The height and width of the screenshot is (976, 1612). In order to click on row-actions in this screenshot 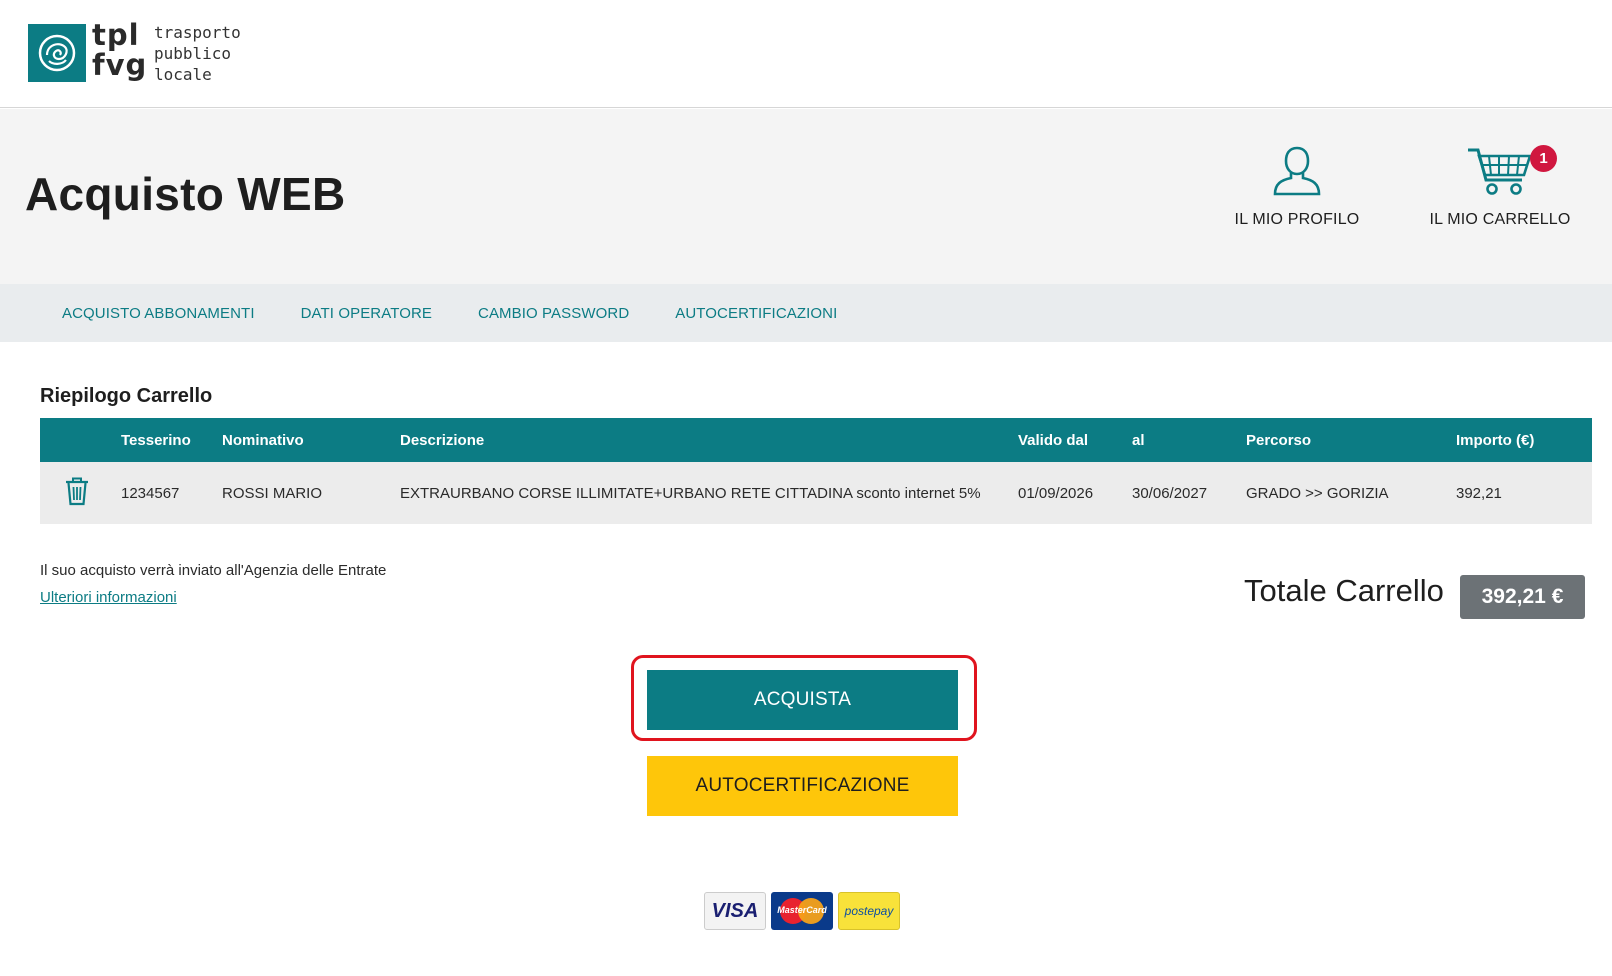, I will do `click(80, 493)`.